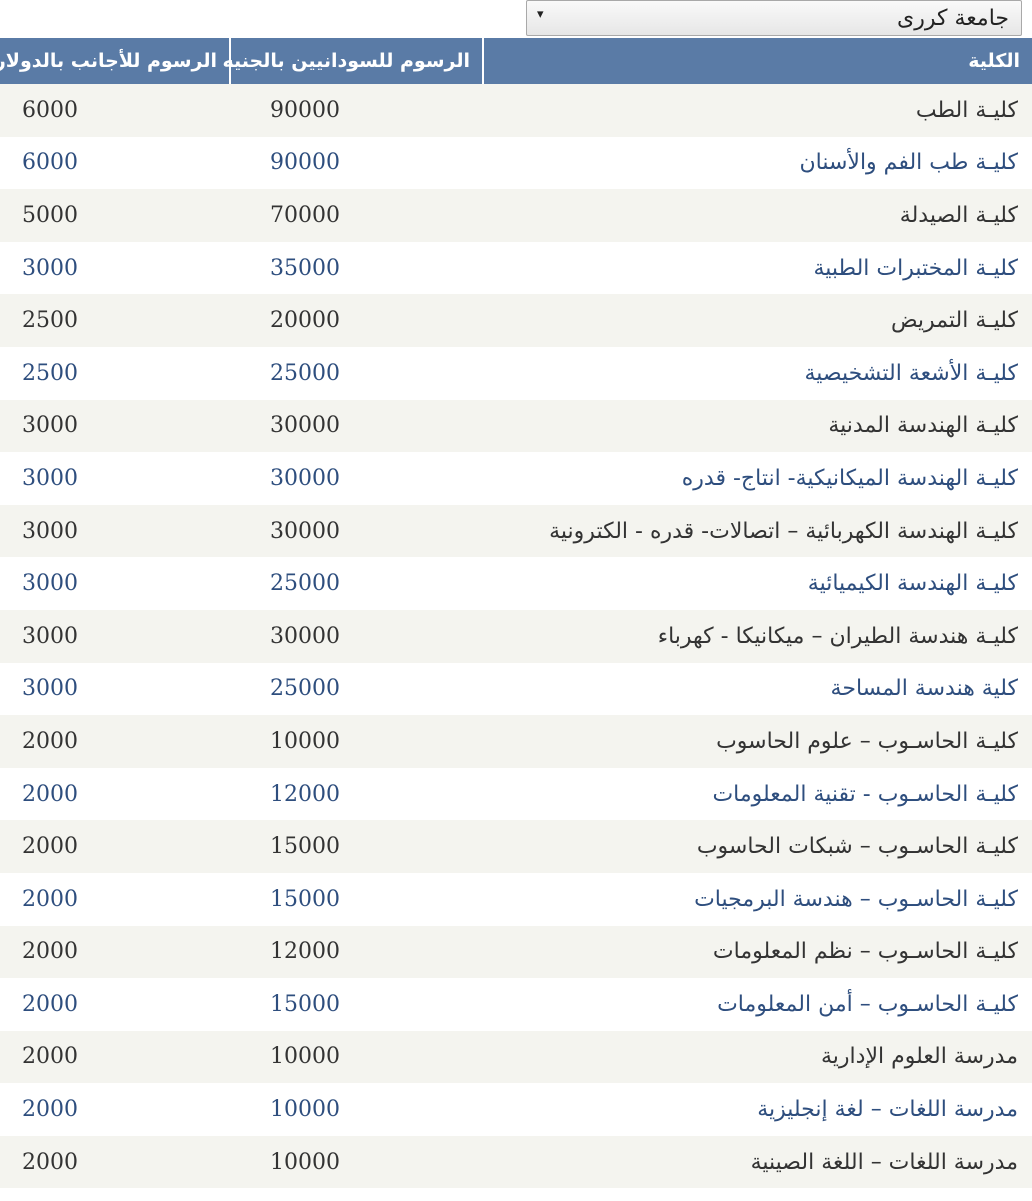  I want to click on table-row: كليـة الهندسة المدنية 30000 3000, so click(516, 426).